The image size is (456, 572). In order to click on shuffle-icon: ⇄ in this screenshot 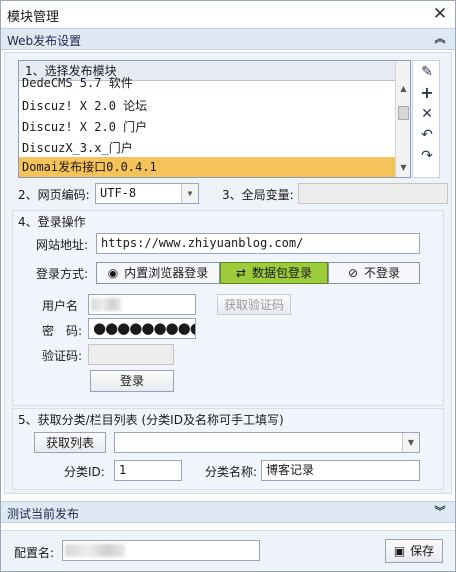, I will do `click(241, 273)`.